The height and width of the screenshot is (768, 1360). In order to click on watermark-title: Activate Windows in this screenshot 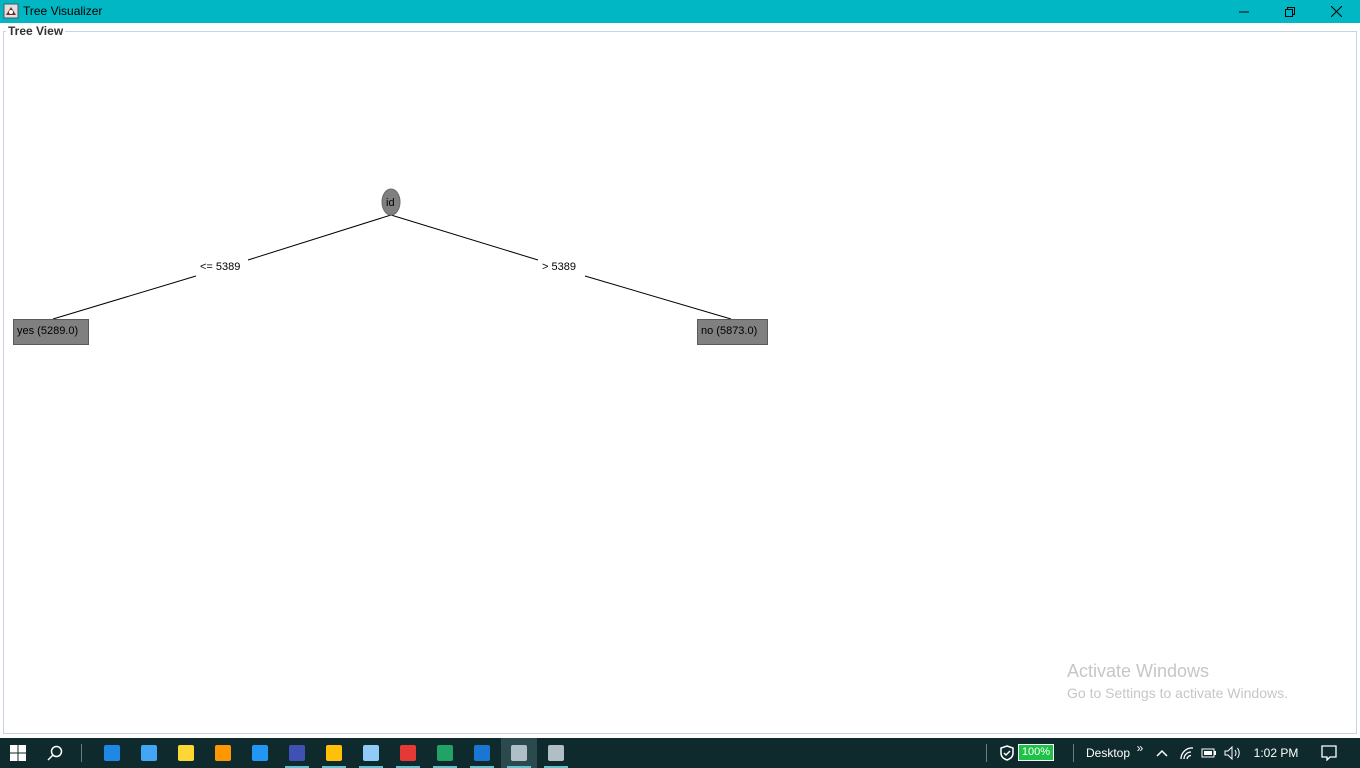, I will do `click(1138, 671)`.